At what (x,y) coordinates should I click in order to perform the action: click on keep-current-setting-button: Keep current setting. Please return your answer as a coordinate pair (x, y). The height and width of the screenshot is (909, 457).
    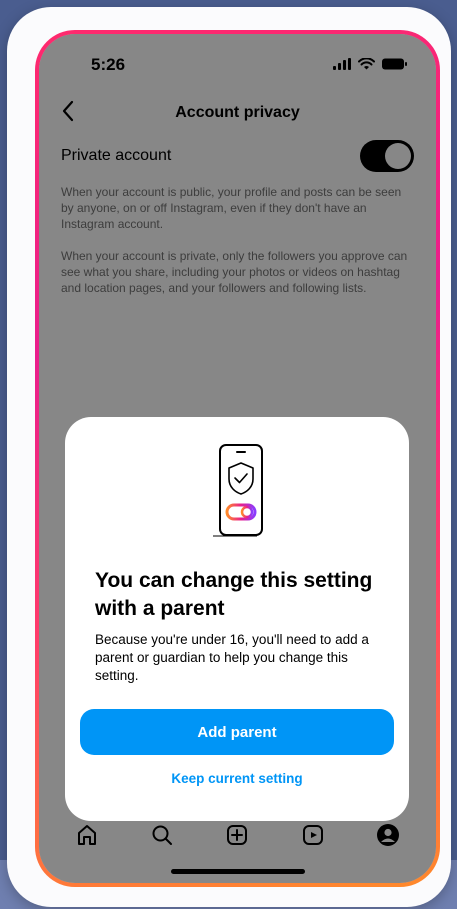
    Looking at the image, I should click on (237, 778).